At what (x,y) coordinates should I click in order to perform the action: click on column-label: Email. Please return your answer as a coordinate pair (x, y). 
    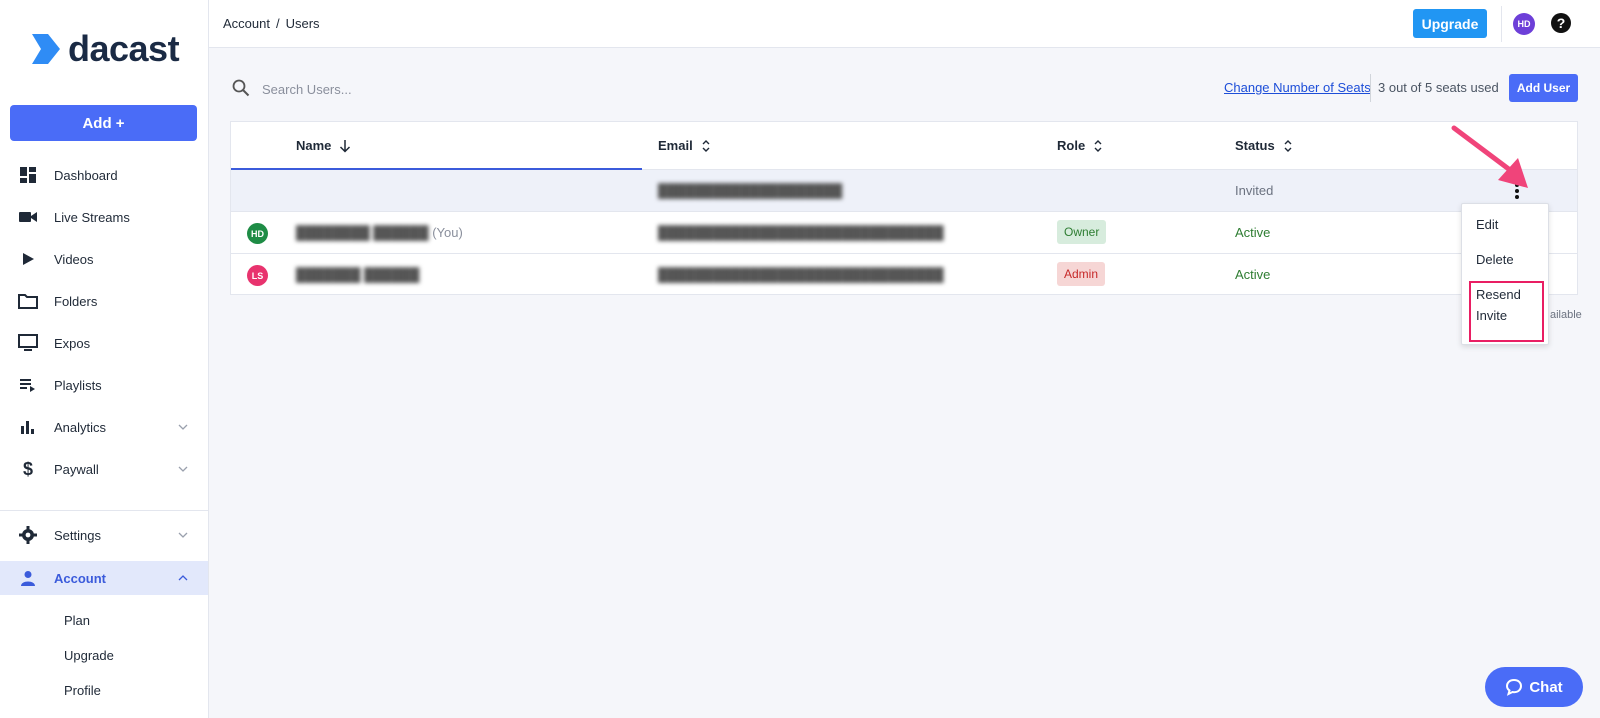
    Looking at the image, I should click on (675, 145).